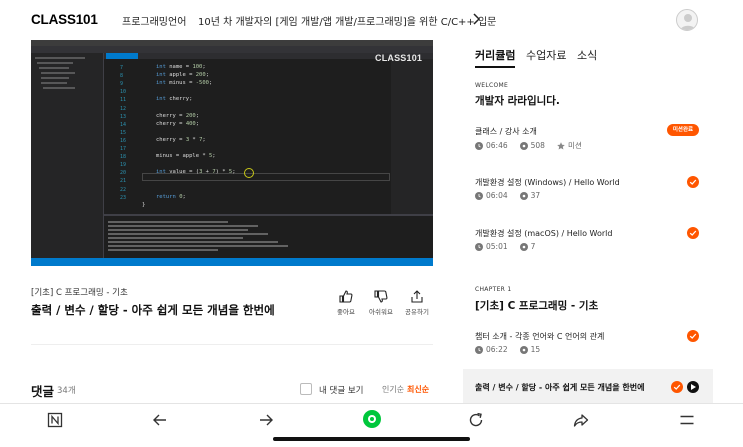 The image size is (743, 447). Describe the element at coordinates (497, 145) in the screenshot. I see `lesson-duration: 06:46` at that location.